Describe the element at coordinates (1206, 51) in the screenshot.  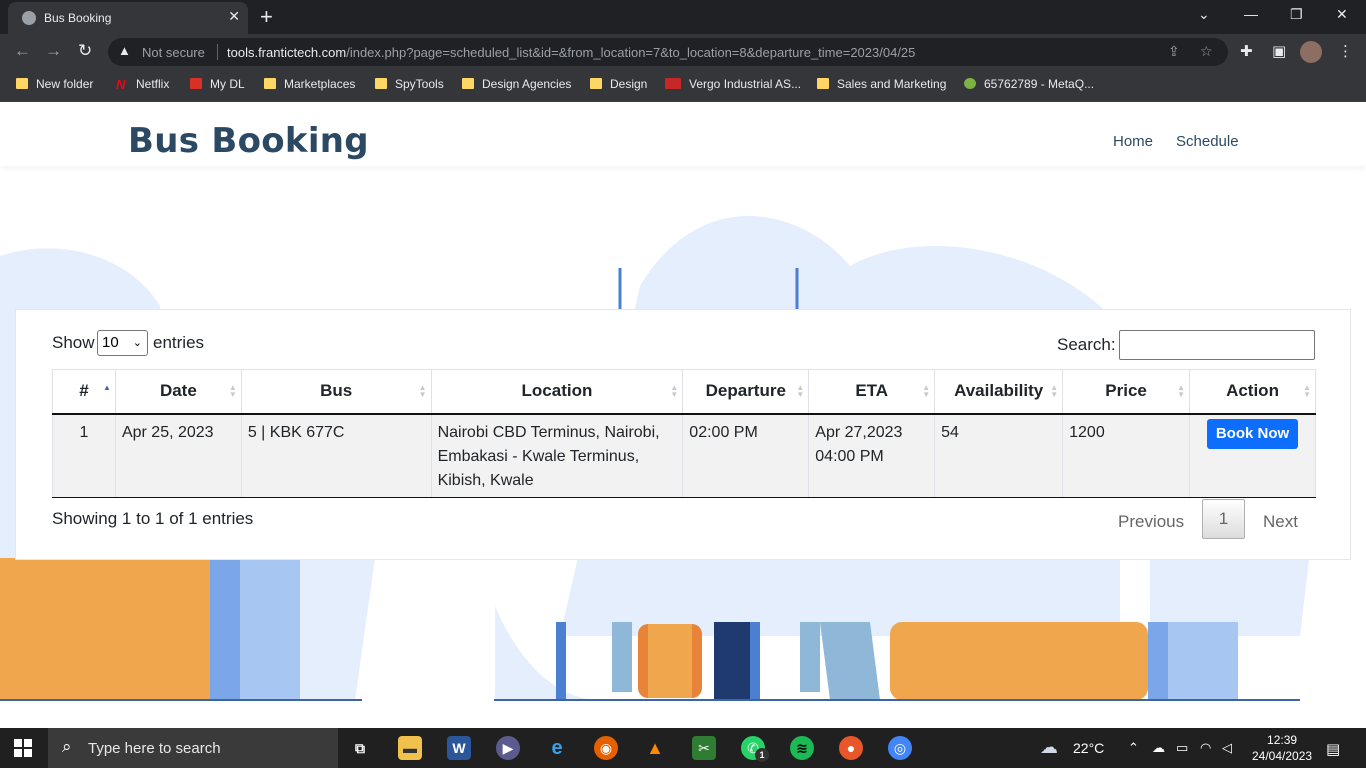
I see `bookmark-star-icon: ☆` at that location.